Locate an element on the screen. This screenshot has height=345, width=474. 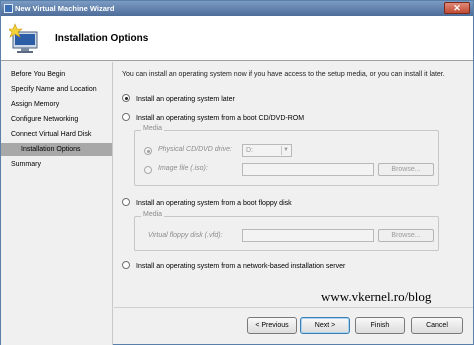
option-install-later: Install an operating system later is located at coordinates (178, 99).